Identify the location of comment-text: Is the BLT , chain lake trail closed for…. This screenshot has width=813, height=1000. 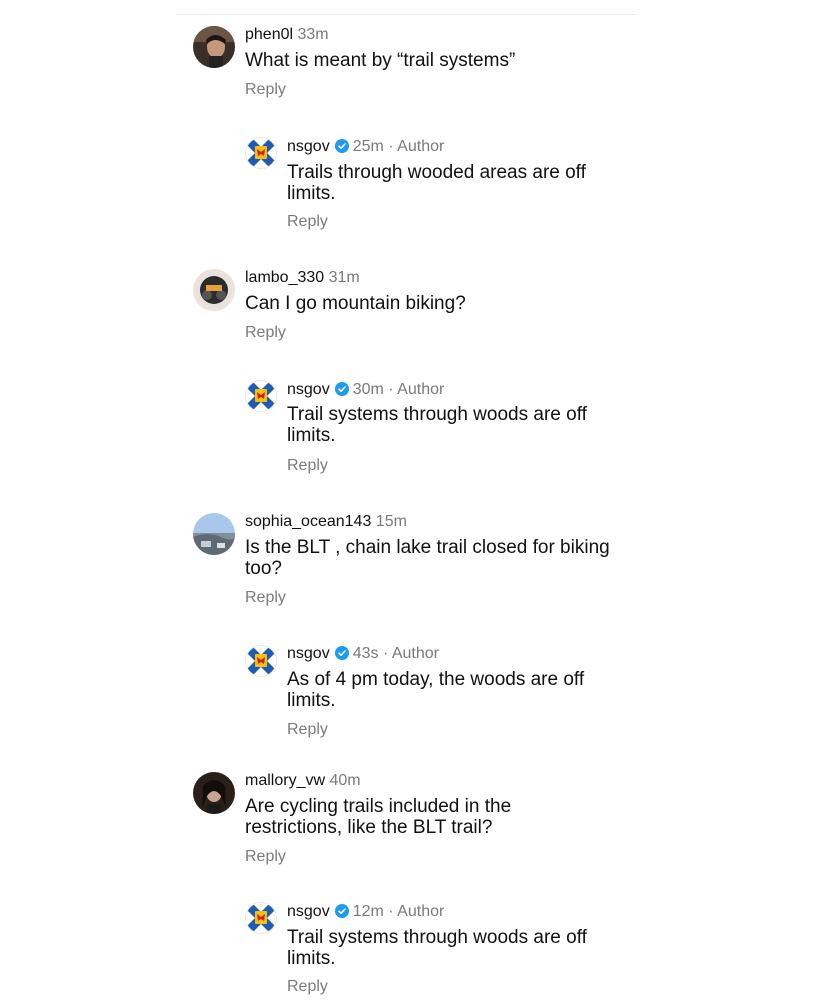
(427, 558).